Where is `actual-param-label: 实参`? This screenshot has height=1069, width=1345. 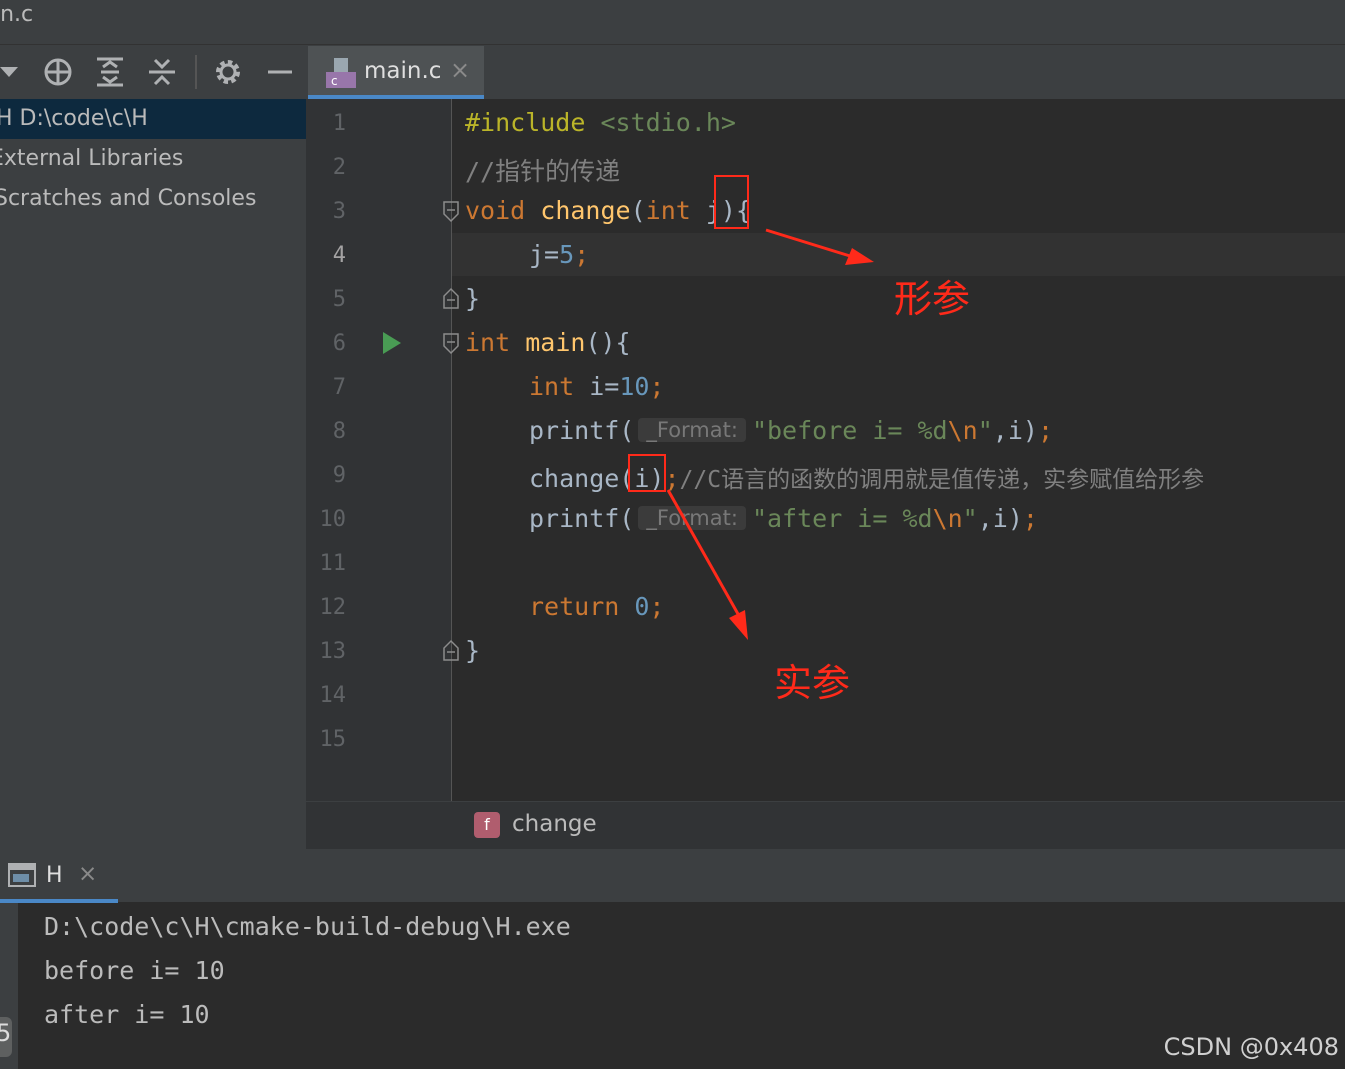
actual-param-label: 实参 is located at coordinates (812, 683).